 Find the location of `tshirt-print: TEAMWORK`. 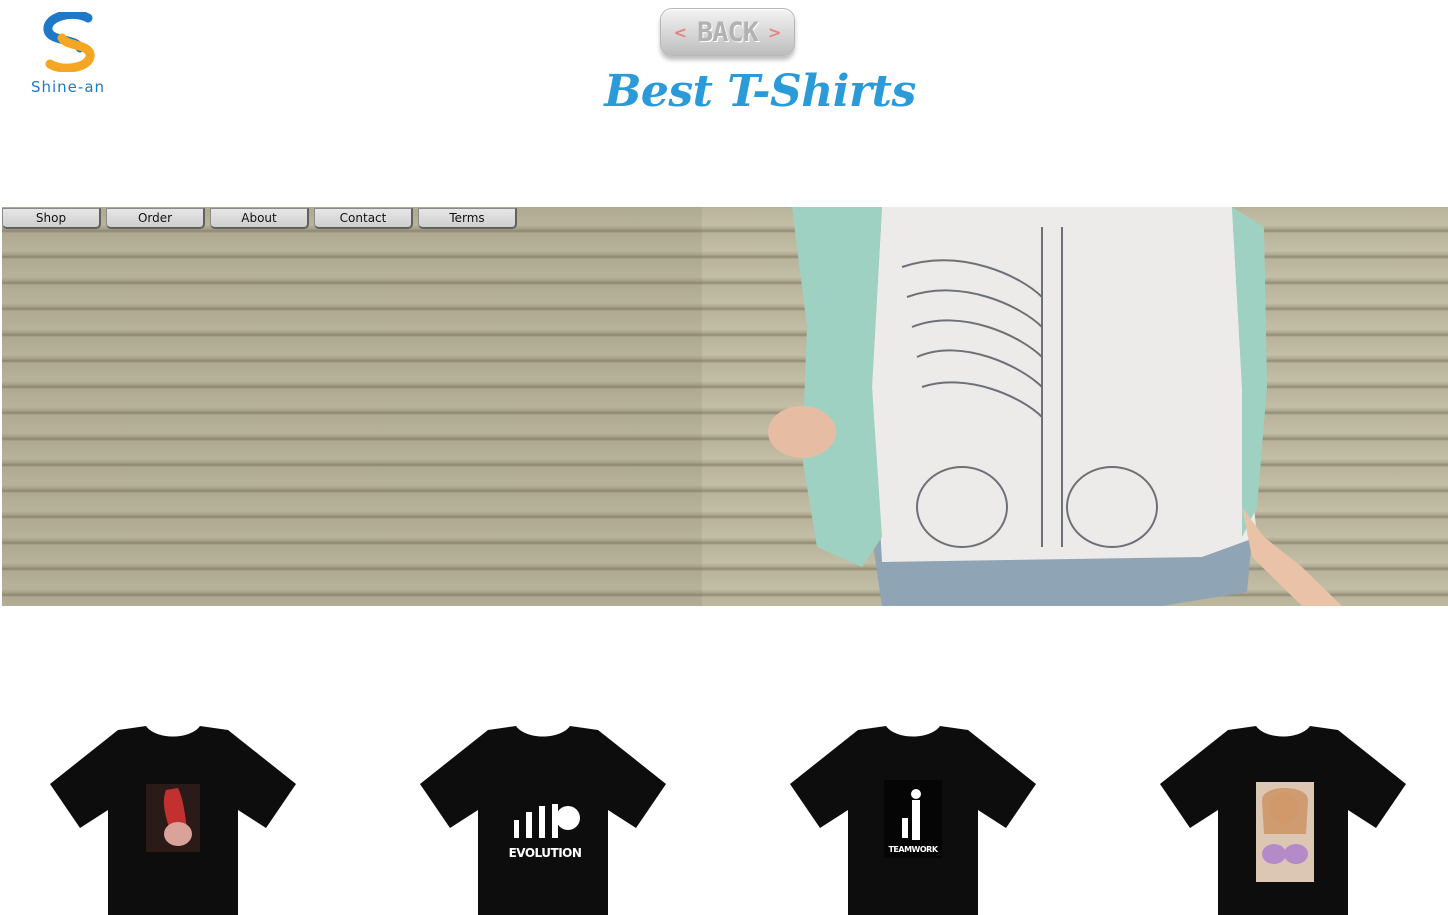

tshirt-print: TEAMWORK is located at coordinates (913, 847).